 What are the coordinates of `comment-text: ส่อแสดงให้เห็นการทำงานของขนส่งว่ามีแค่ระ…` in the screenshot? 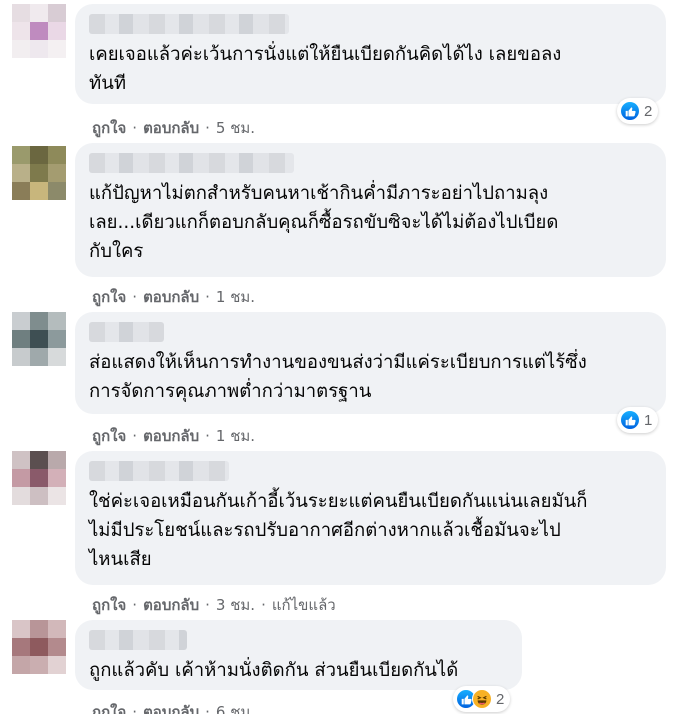 It's located at (338, 377).